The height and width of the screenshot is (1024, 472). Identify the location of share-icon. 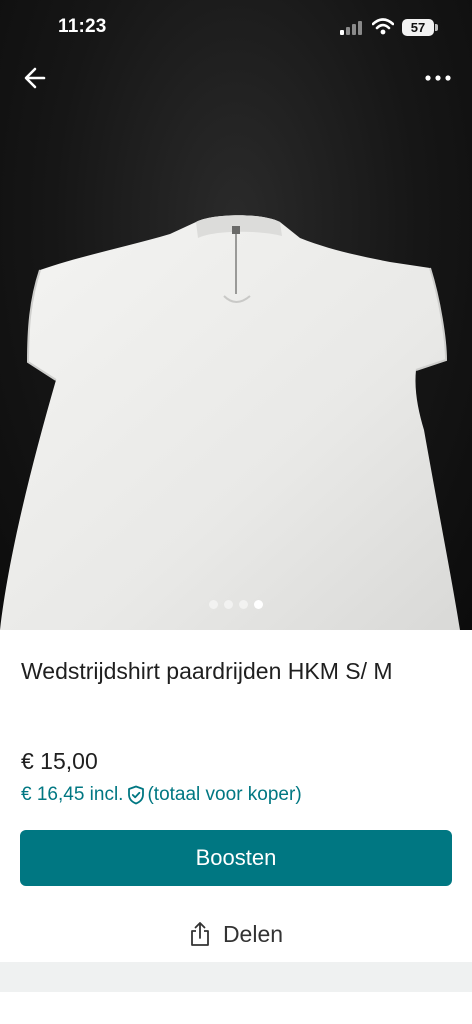
(200, 934).